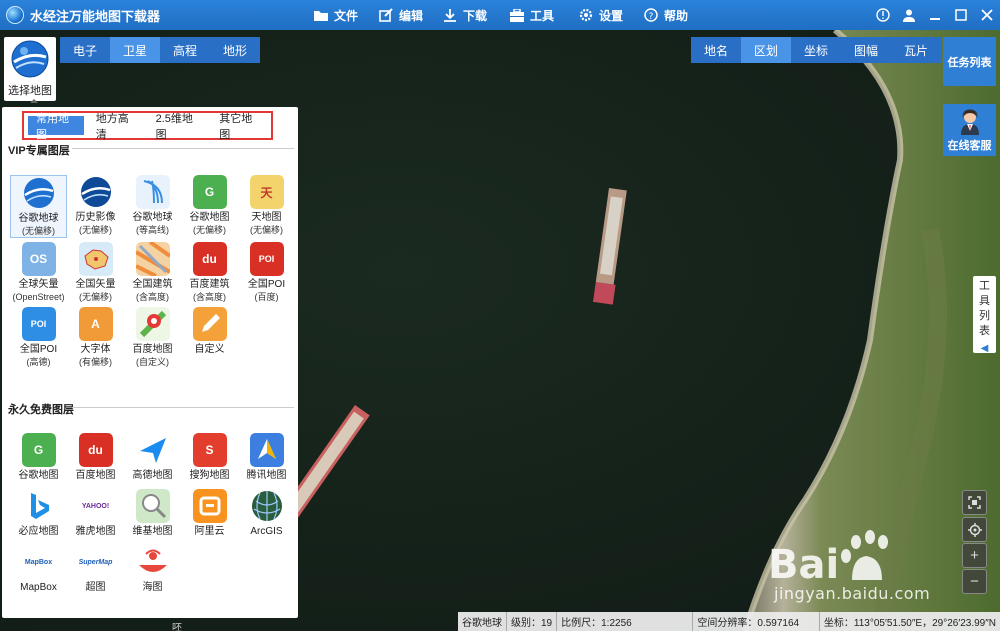 The width and height of the screenshot is (1000, 631). What do you see at coordinates (209, 206) in the screenshot?
I see `map-source-tile: G 谷歌地图 (无偏移)` at bounding box center [209, 206].